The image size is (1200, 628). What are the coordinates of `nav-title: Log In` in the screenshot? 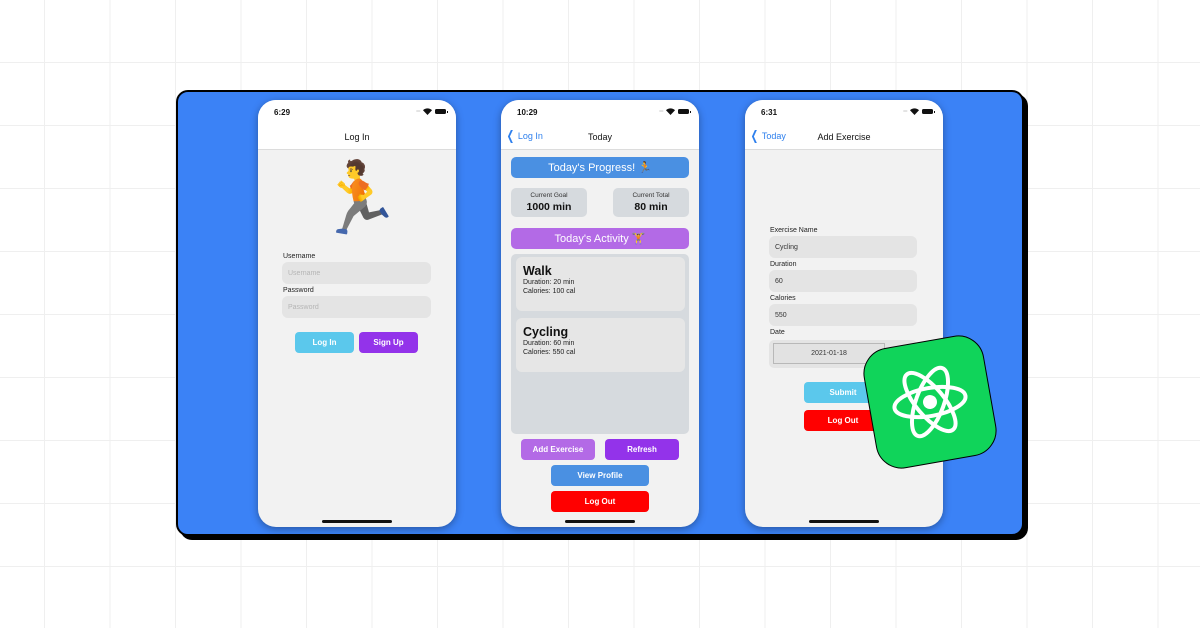 It's located at (357, 137).